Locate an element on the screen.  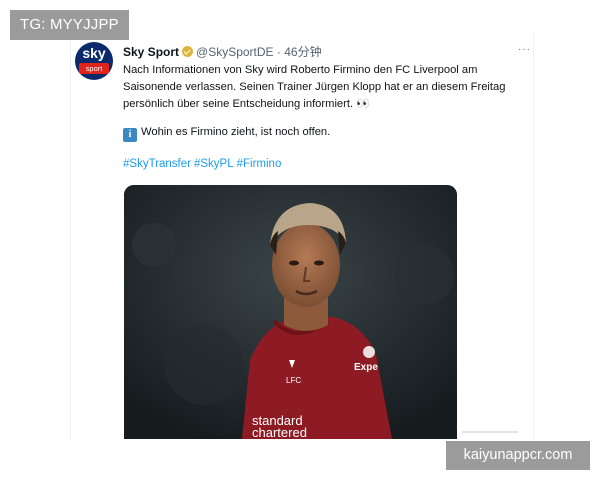
hashtag-firmino: #Firmino is located at coordinates (259, 164).